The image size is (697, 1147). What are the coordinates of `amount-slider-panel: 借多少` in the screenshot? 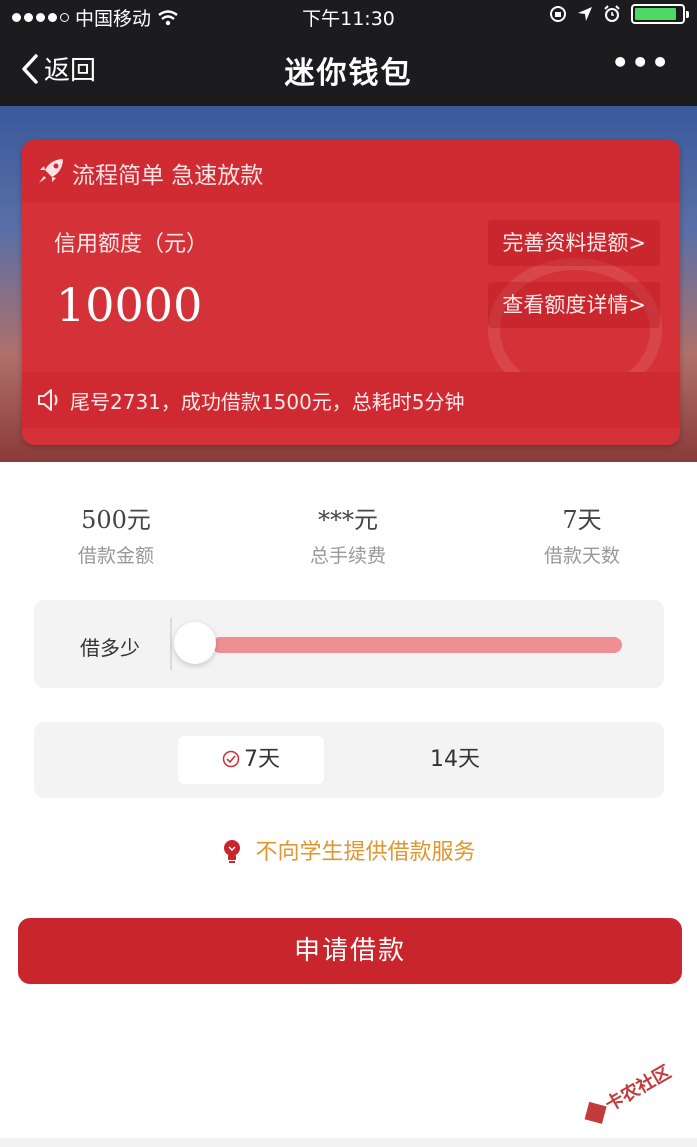 It's located at (349, 644).